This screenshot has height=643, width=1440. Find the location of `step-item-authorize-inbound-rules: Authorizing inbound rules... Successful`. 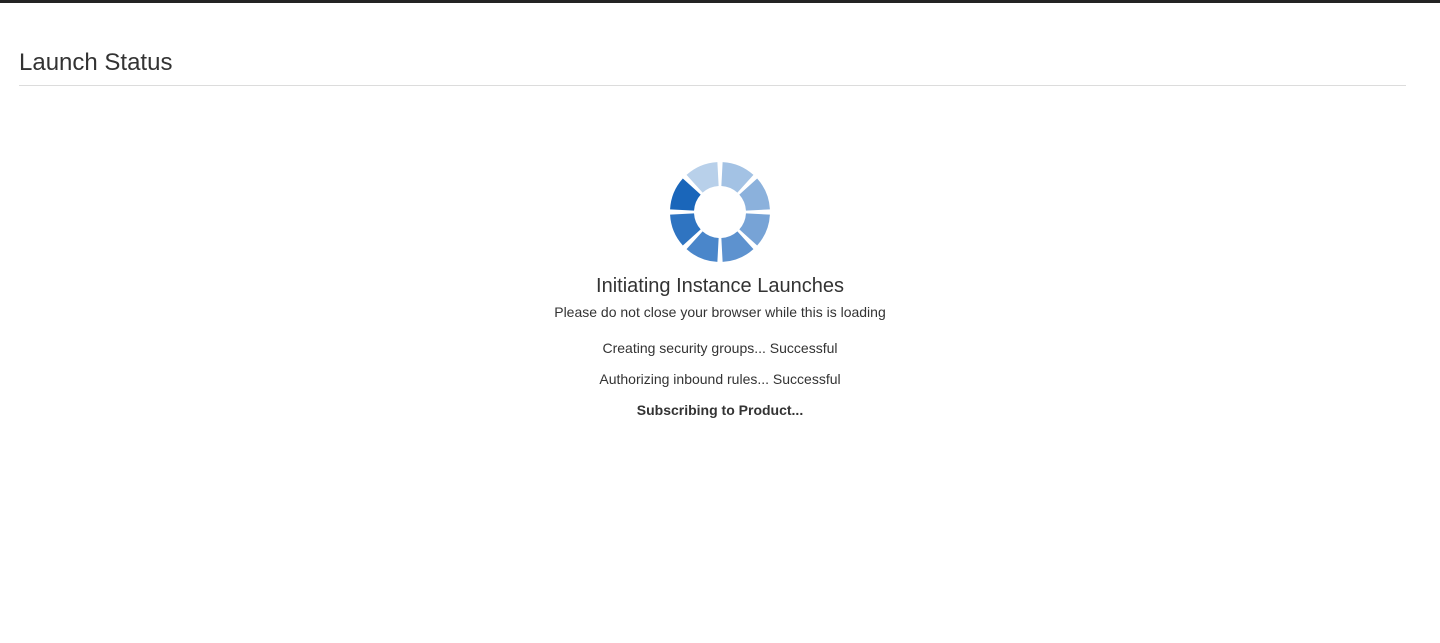

step-item-authorize-inbound-rules: Authorizing inbound rules... Successful is located at coordinates (720, 379).